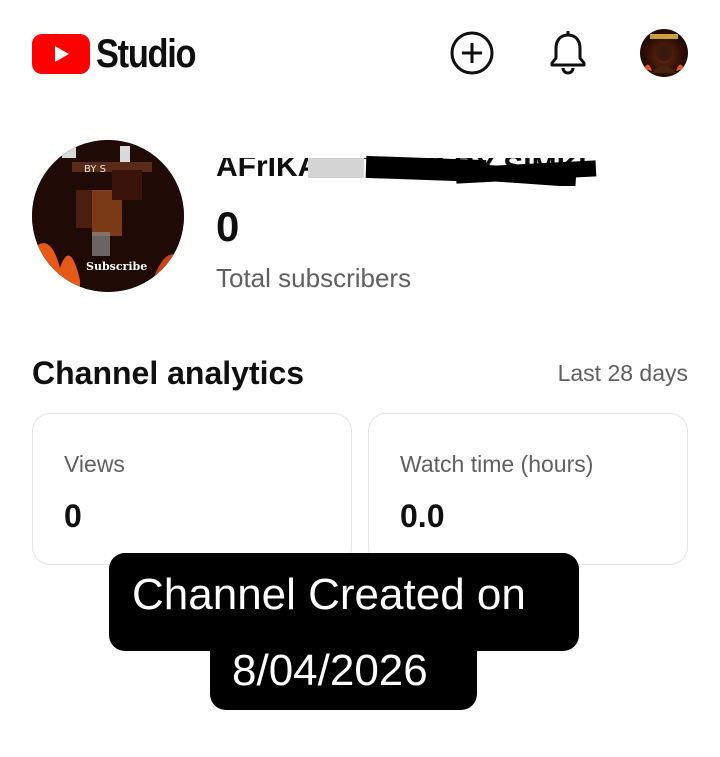  I want to click on avatar-overlay-text: BY S, so click(95, 169).